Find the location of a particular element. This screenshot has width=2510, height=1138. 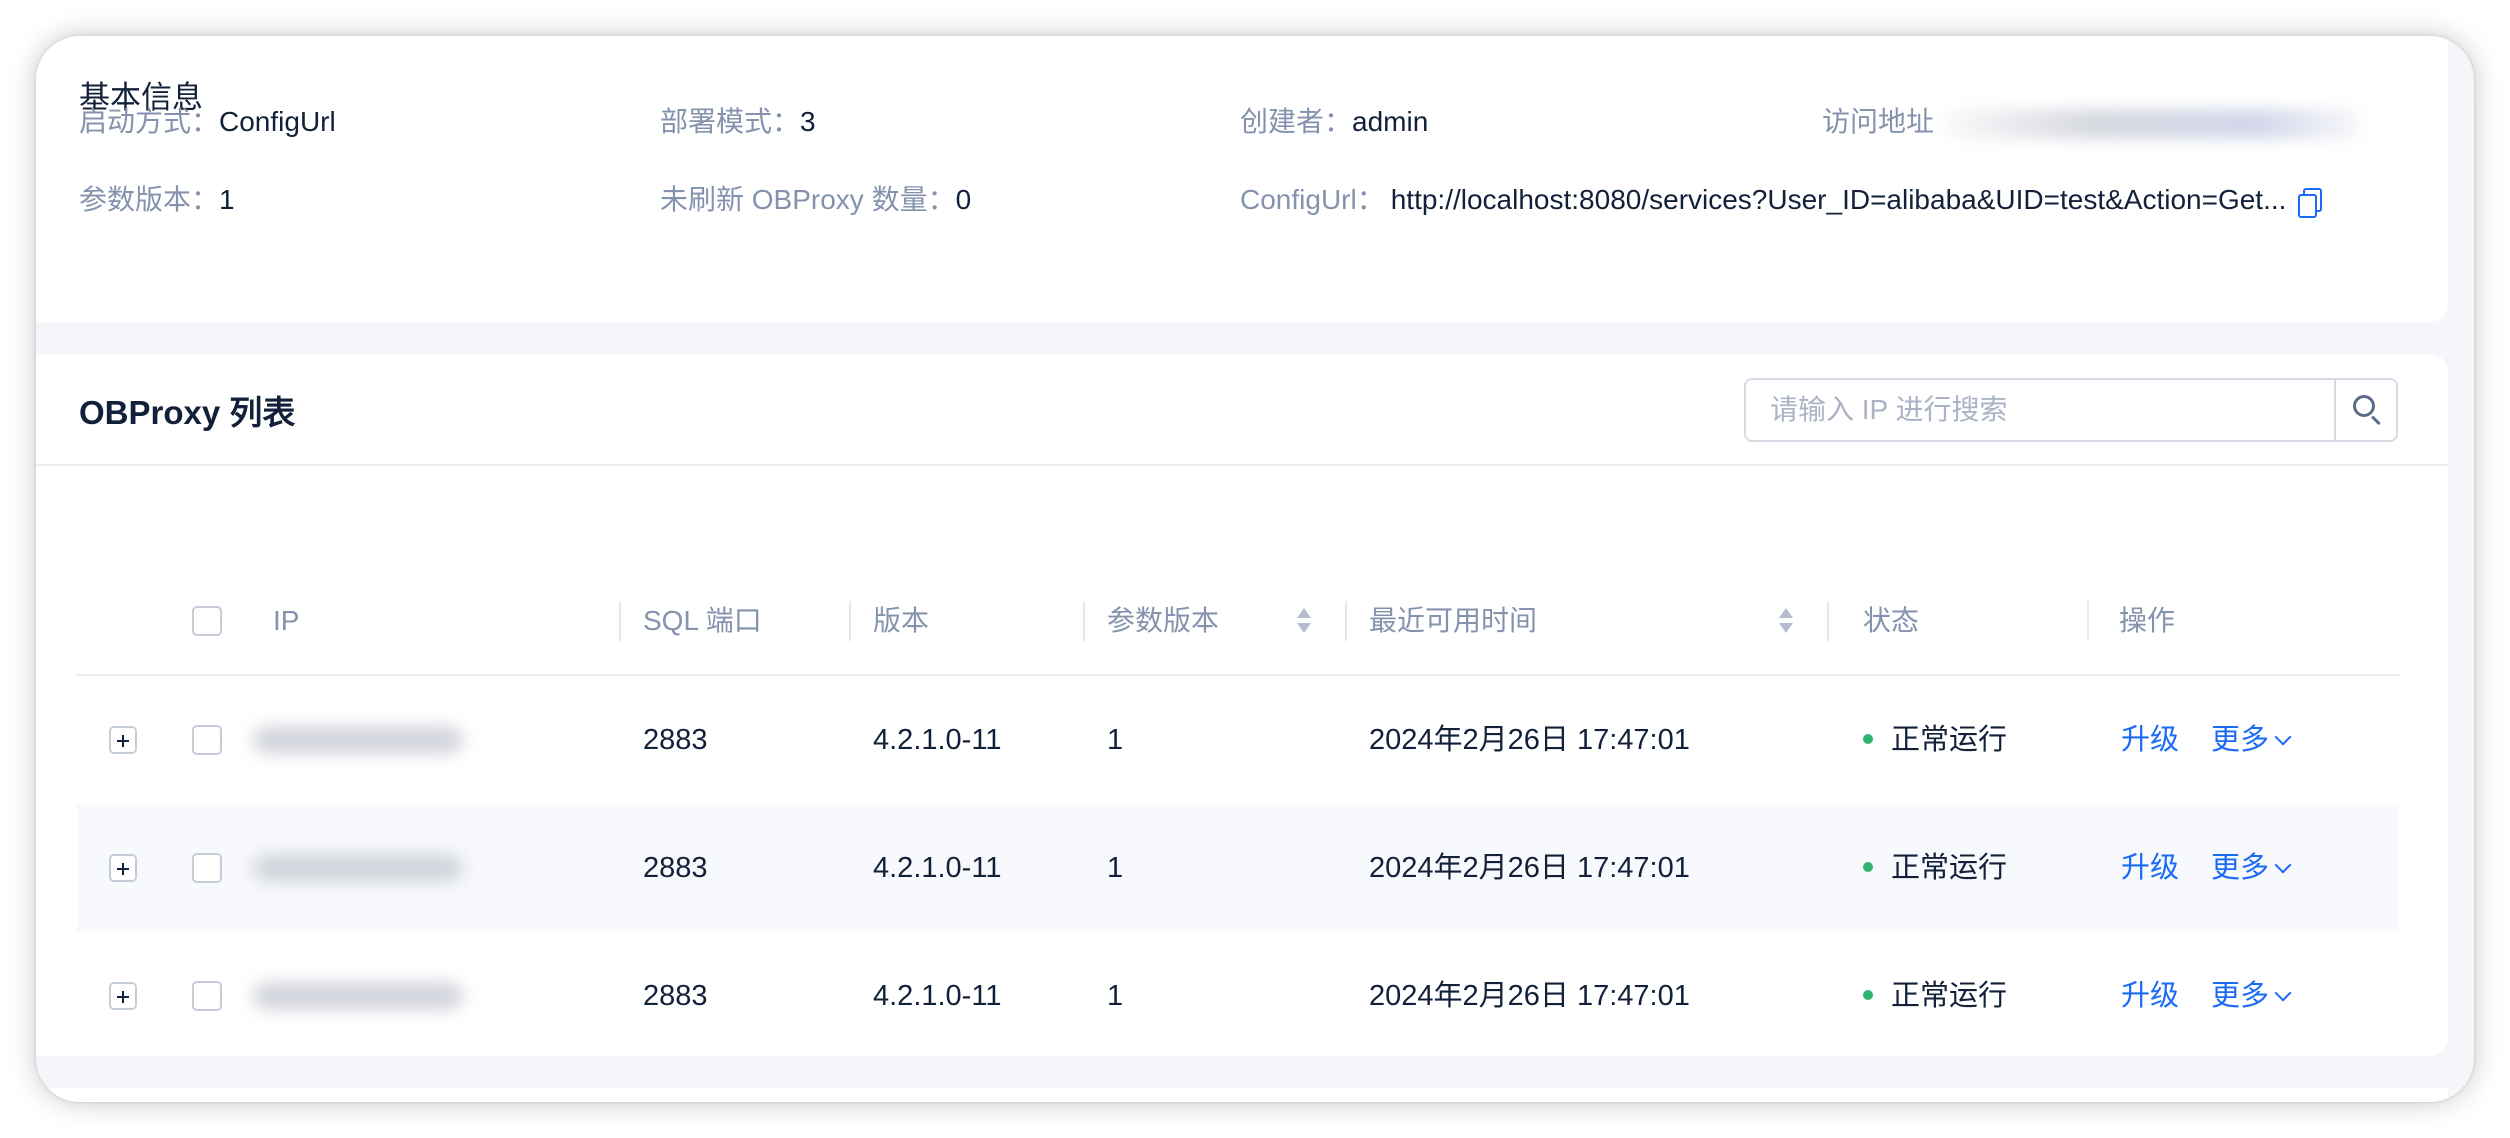

info-access-address: 访问地址 is located at coordinates (2092, 120).